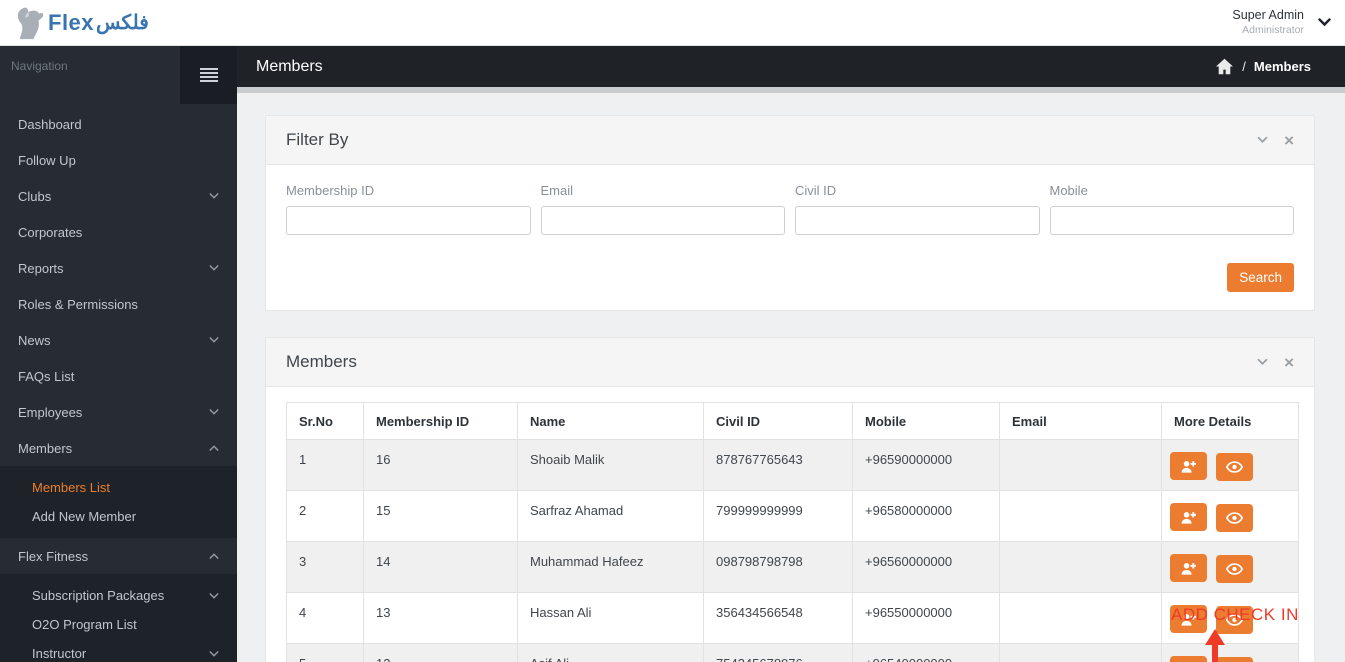 This screenshot has width=1345, height=662. Describe the element at coordinates (1280, 66) in the screenshot. I see `breadcrumb: / Members` at that location.